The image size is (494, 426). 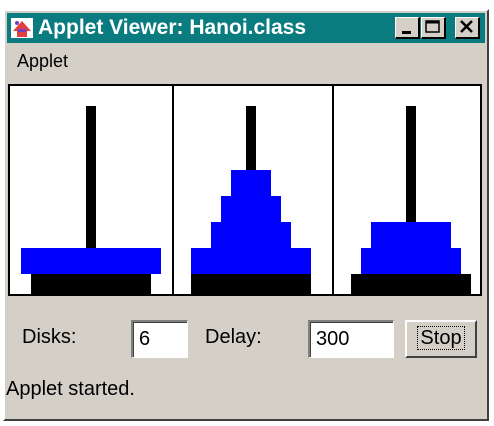 What do you see at coordinates (159, 339) in the screenshot?
I see `disks-input: 6` at bounding box center [159, 339].